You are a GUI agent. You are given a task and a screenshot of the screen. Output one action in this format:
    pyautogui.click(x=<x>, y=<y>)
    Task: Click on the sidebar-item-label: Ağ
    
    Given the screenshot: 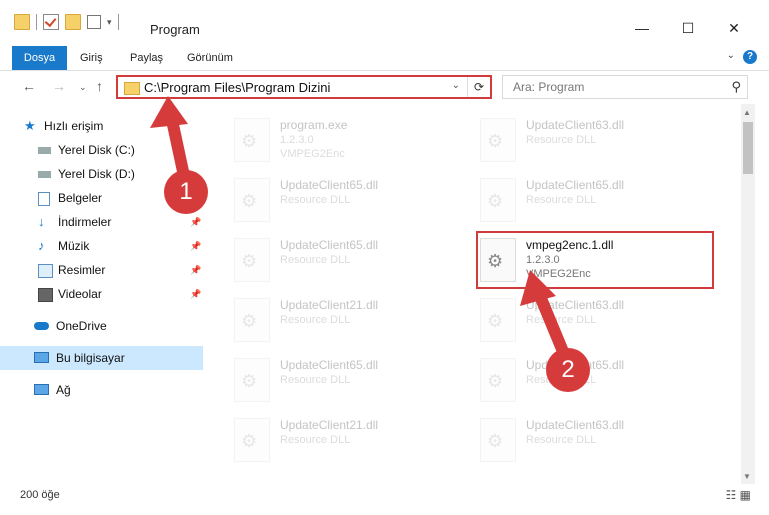 What is the action you would take?
    pyautogui.click(x=63, y=390)
    